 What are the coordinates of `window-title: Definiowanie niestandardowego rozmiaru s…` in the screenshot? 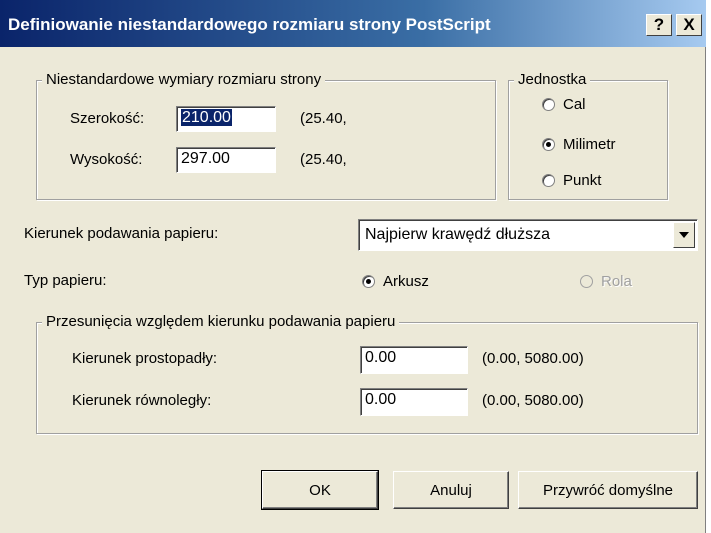 It's located at (249, 24).